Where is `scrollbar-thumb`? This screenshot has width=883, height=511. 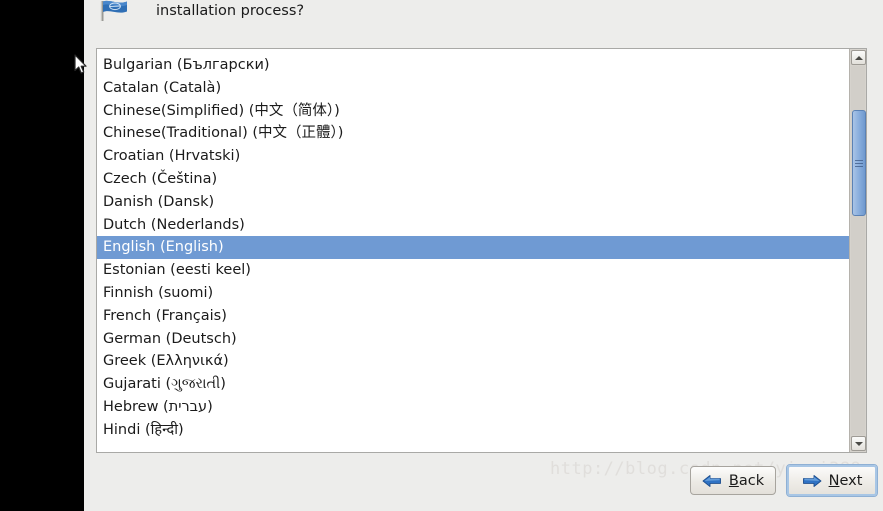
scrollbar-thumb is located at coordinates (859, 163).